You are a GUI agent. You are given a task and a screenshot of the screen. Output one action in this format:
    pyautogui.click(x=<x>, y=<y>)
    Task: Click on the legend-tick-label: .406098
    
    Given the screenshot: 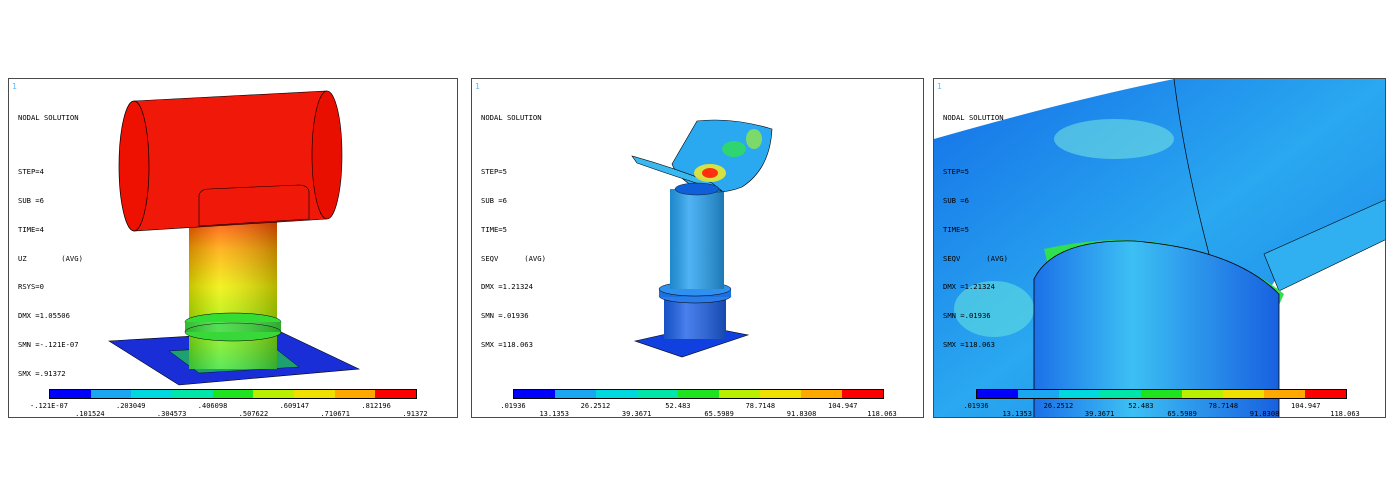 What is the action you would take?
    pyautogui.click(x=212, y=406)
    